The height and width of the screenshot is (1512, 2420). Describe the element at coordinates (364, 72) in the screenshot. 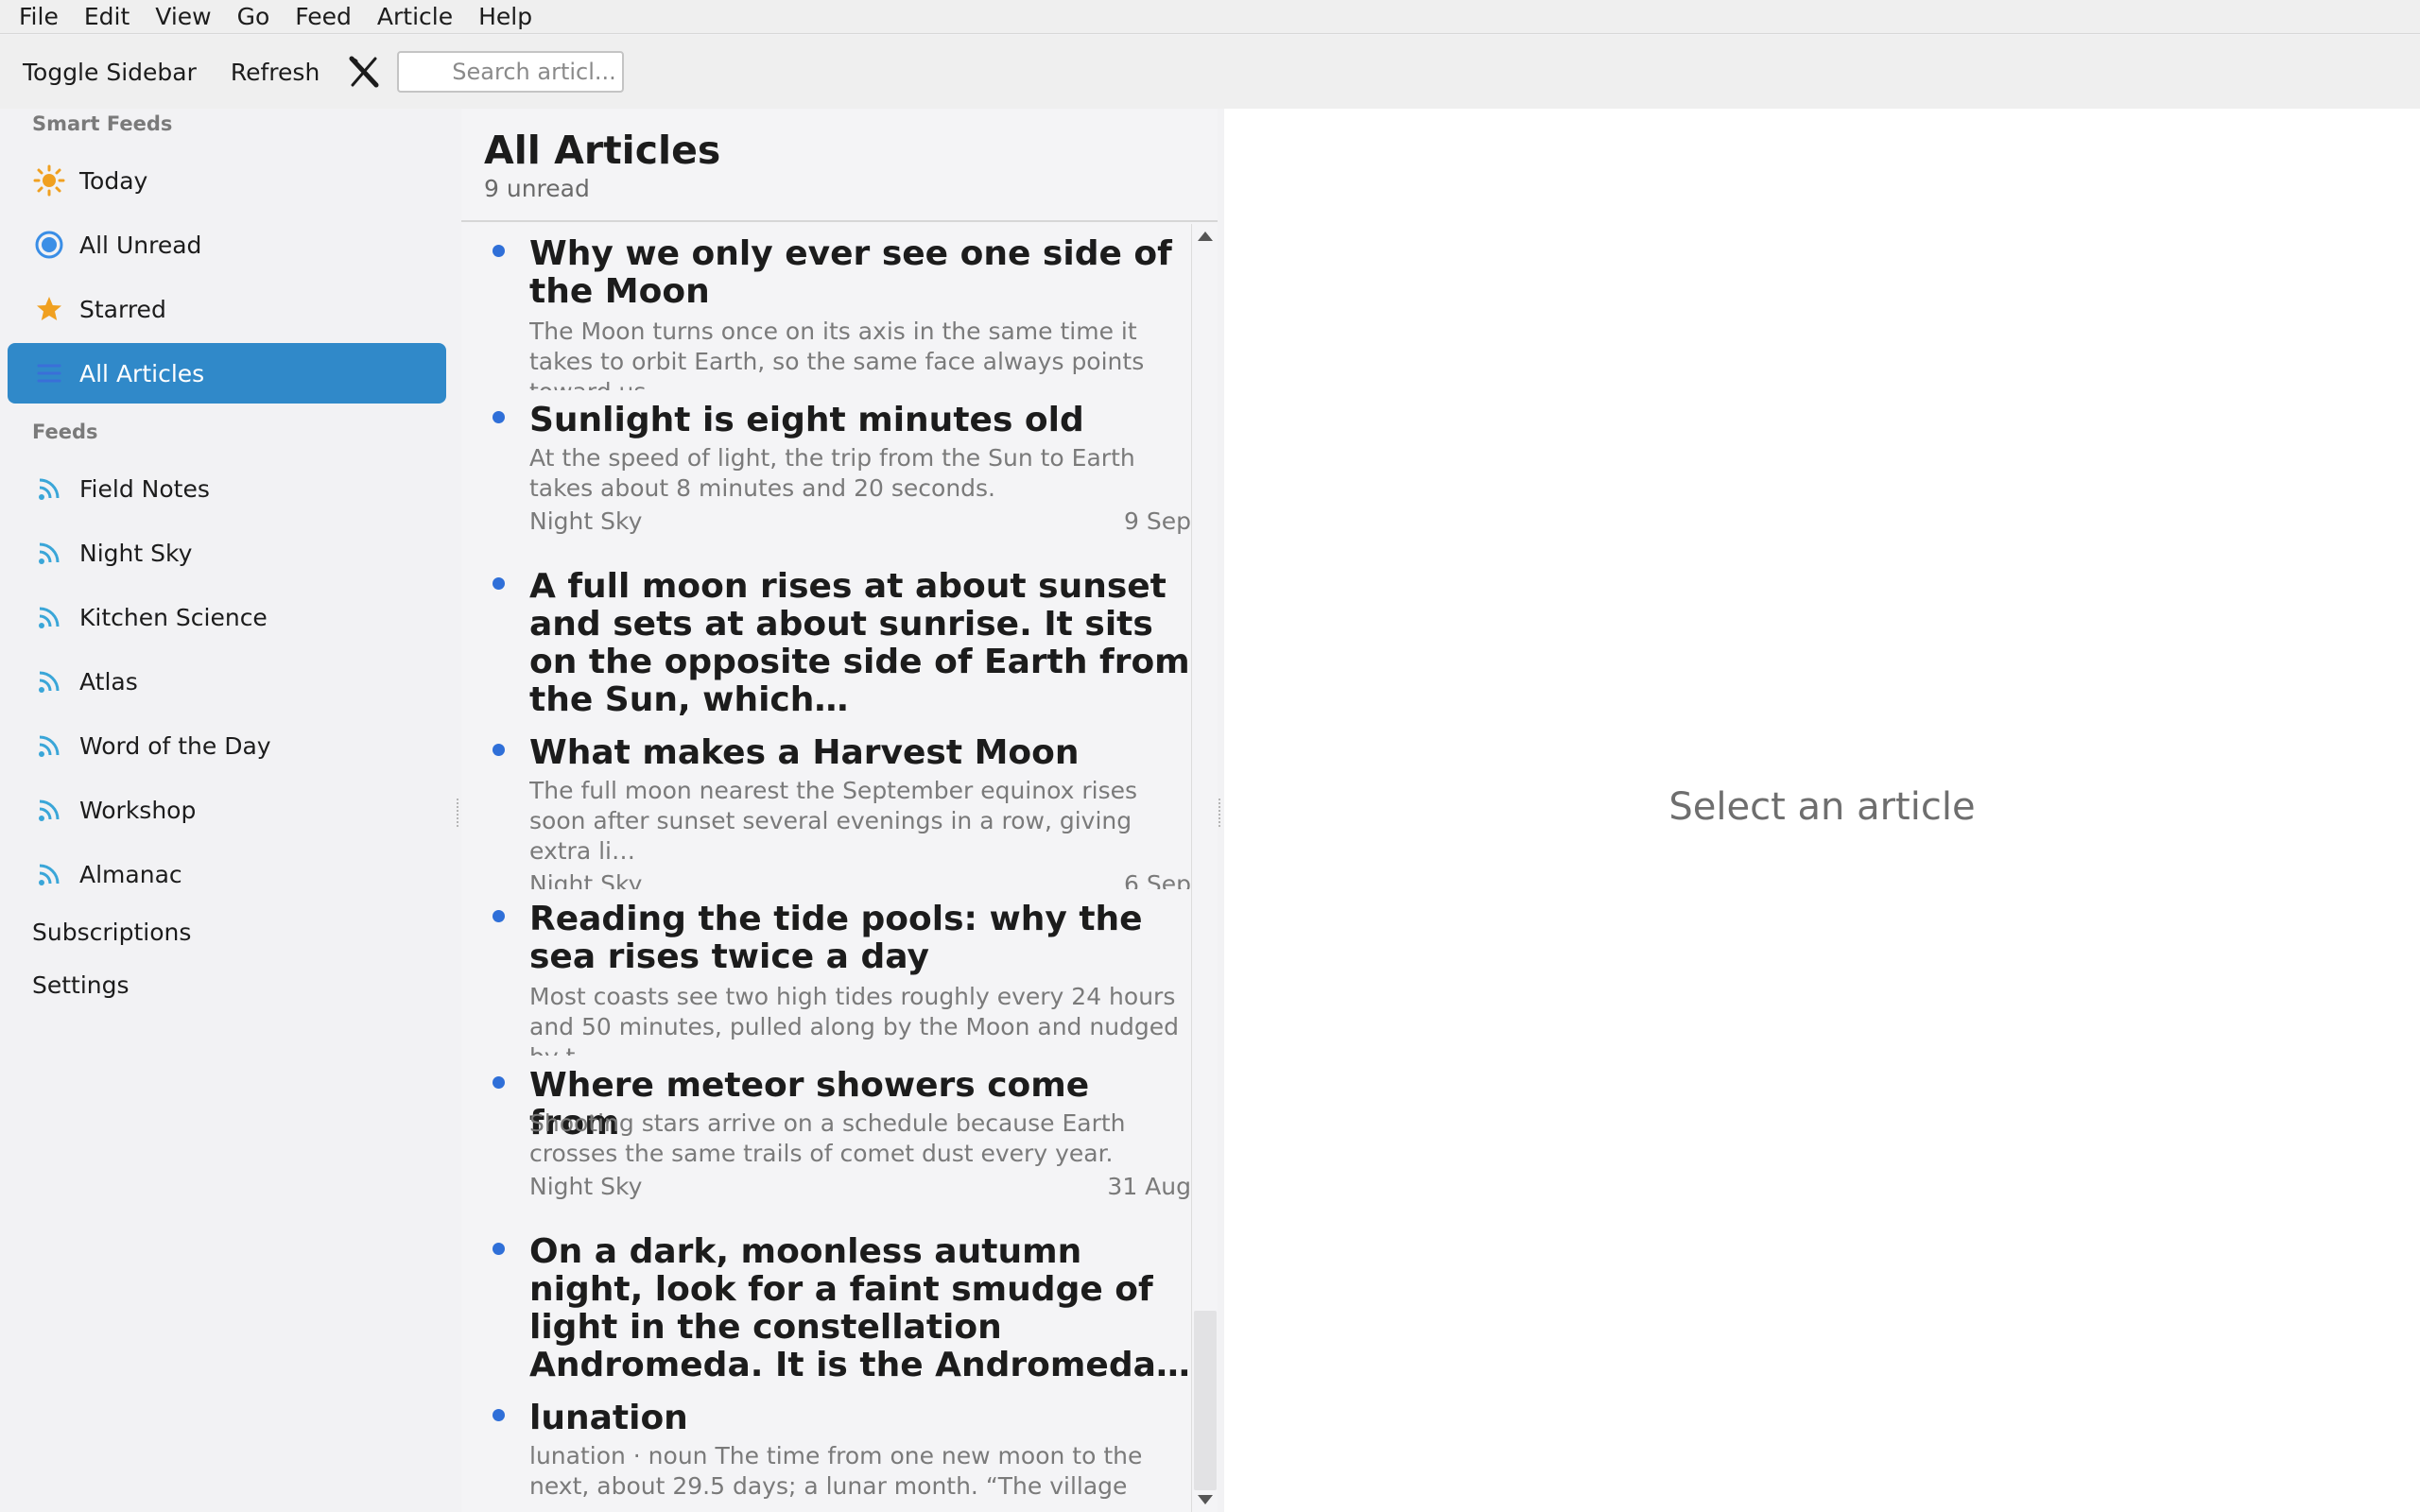

I see `close-icon` at that location.